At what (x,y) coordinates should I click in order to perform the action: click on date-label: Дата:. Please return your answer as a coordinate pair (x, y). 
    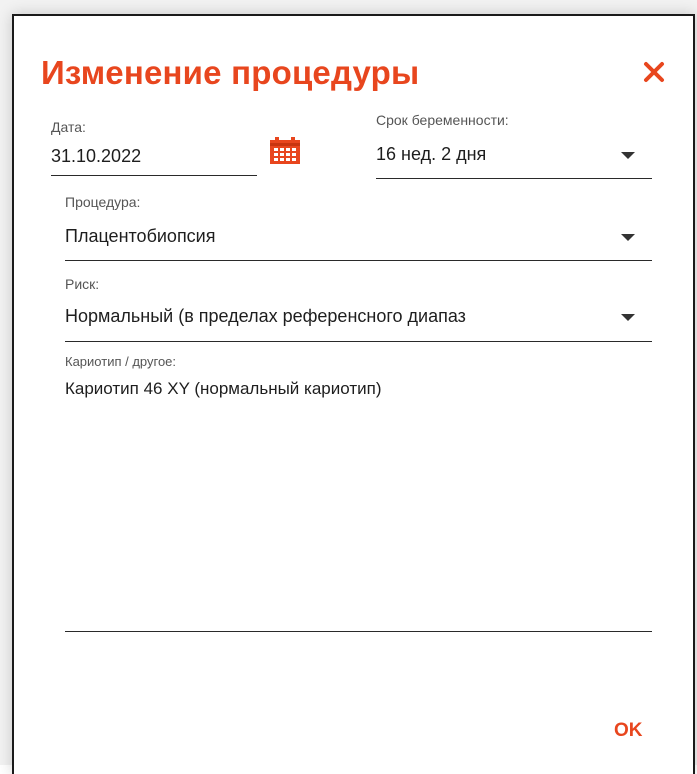
    Looking at the image, I should click on (68, 127).